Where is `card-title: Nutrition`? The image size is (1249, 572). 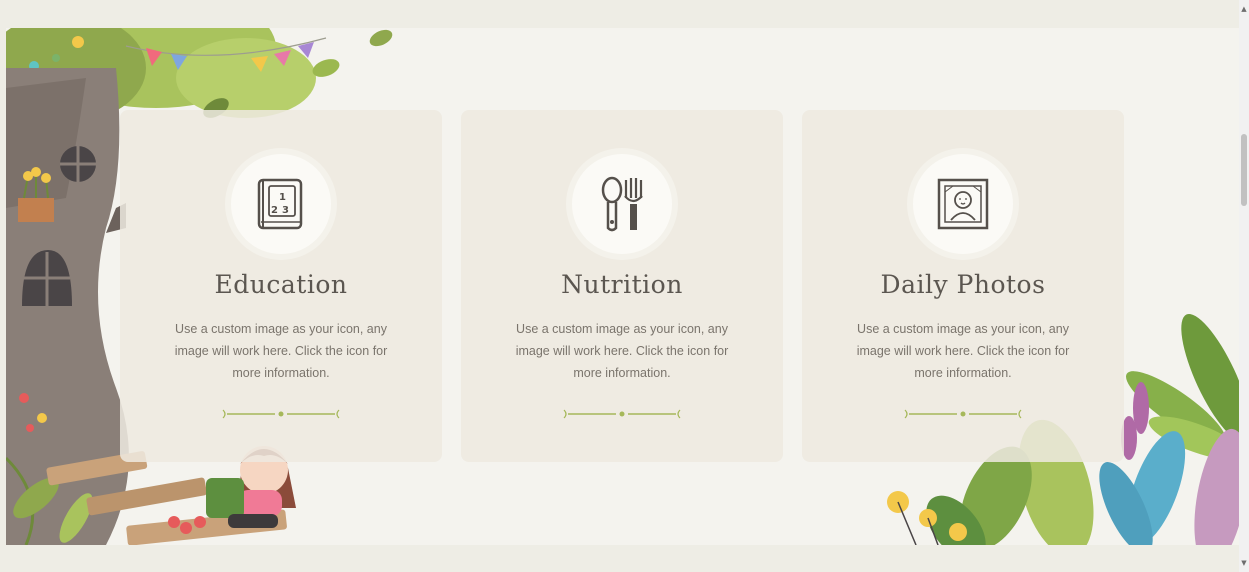
card-title: Nutrition is located at coordinates (622, 284).